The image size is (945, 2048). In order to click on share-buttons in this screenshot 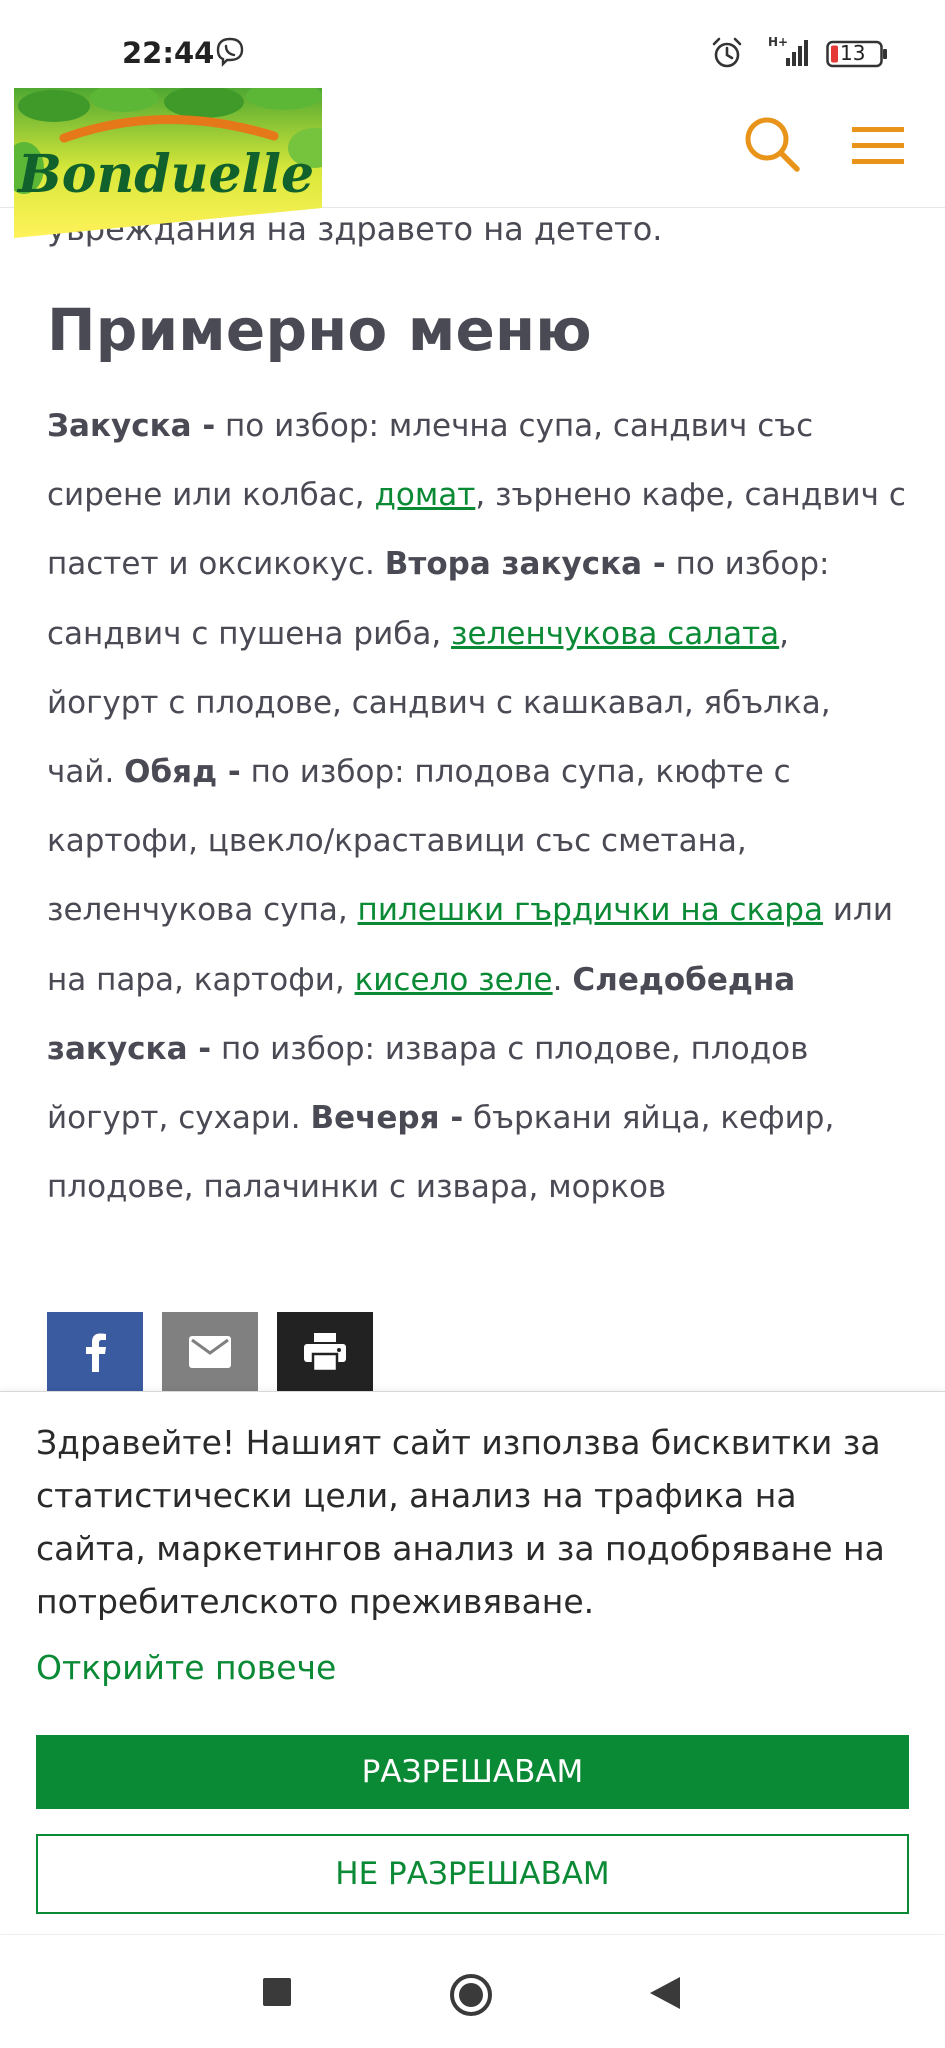, I will do `click(210, 1352)`.